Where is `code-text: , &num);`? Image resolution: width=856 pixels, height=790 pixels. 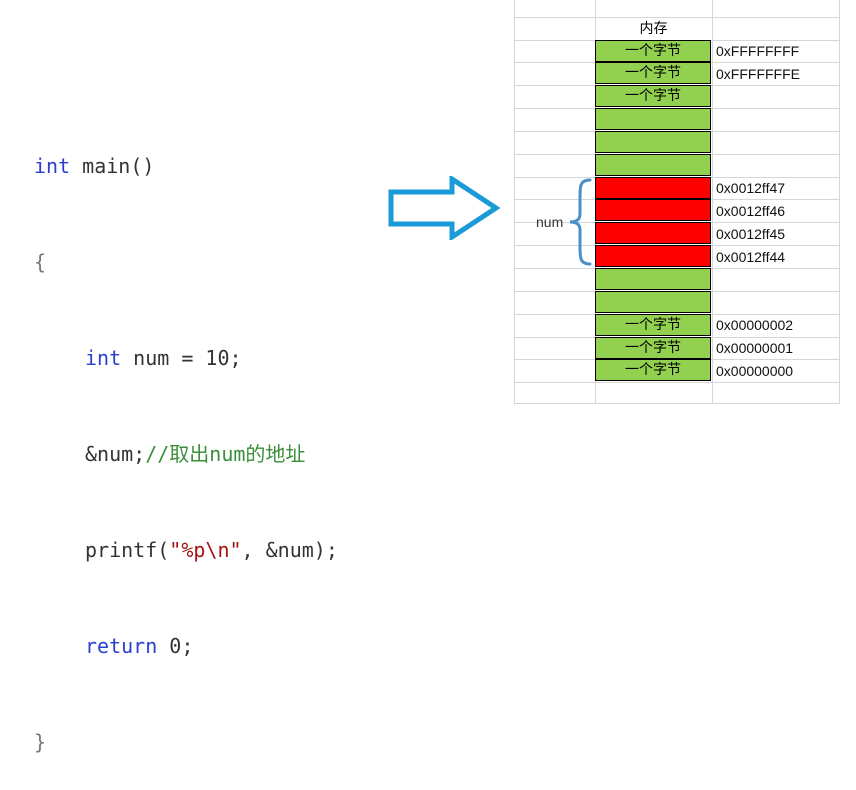 code-text: , &num); is located at coordinates (289, 550).